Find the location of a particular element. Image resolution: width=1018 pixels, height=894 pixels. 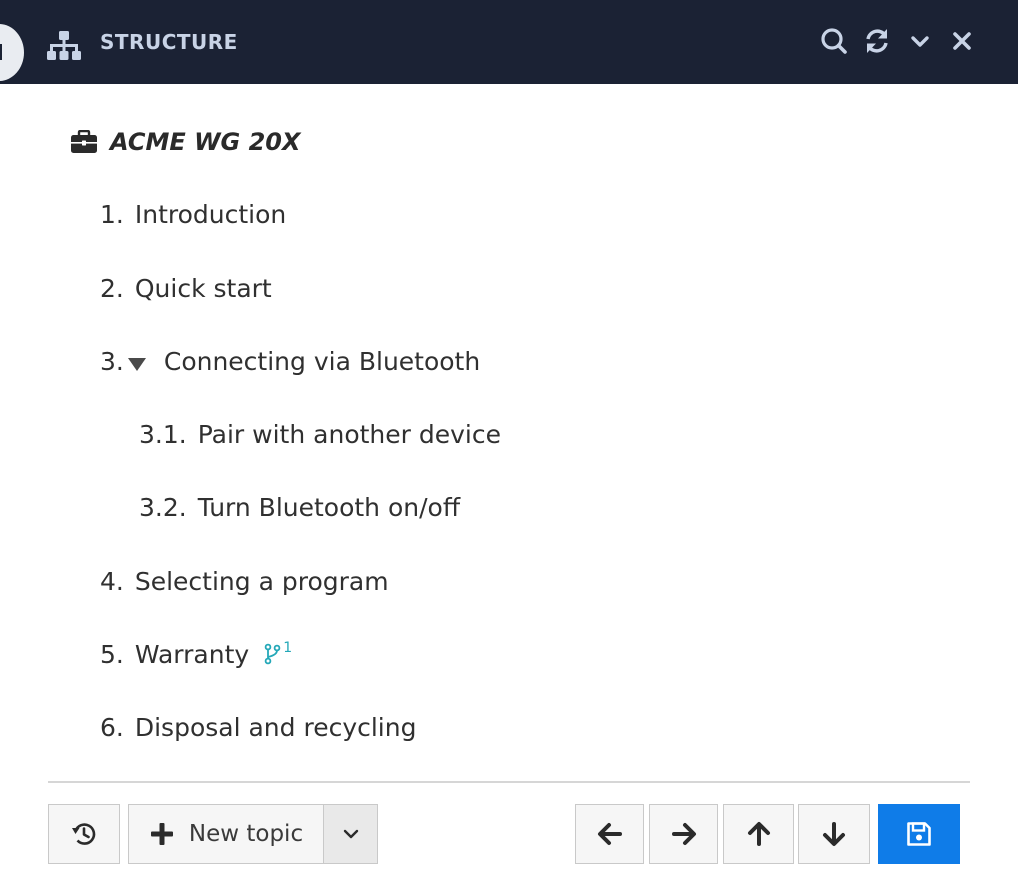

item-label: Disposal and recycling is located at coordinates (275, 727).